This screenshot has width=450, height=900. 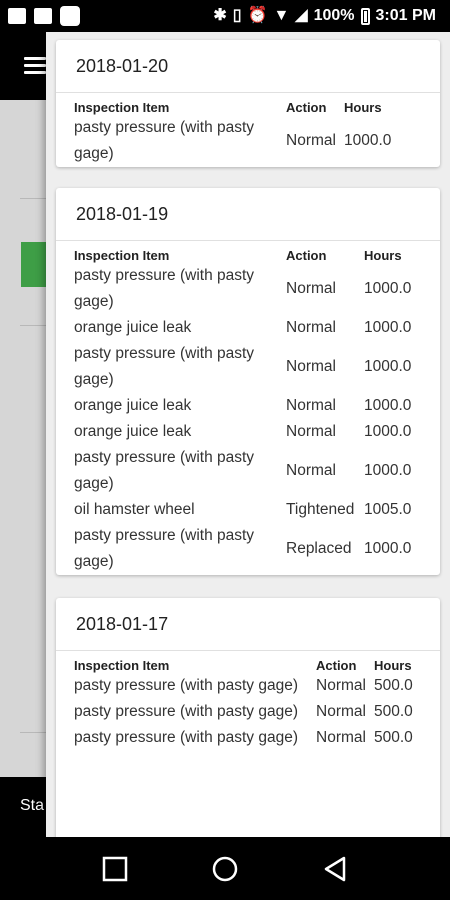 What do you see at coordinates (70, 16) in the screenshot?
I see `app-icon` at bounding box center [70, 16].